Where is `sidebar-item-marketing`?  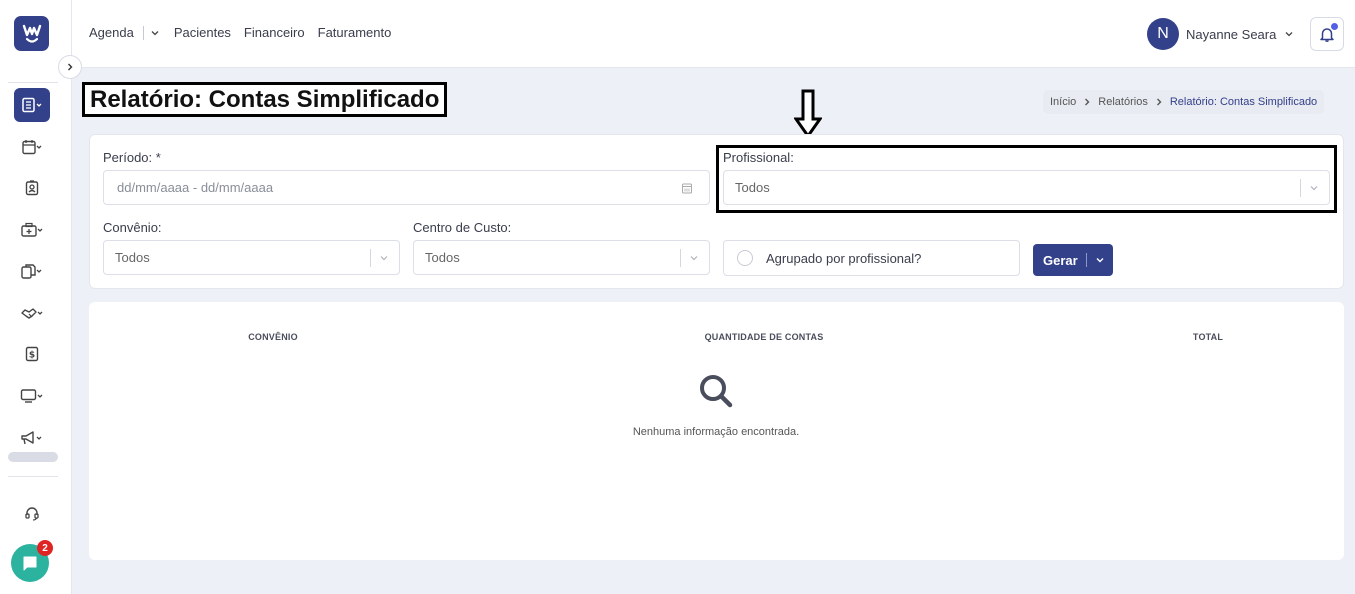 sidebar-item-marketing is located at coordinates (32, 438).